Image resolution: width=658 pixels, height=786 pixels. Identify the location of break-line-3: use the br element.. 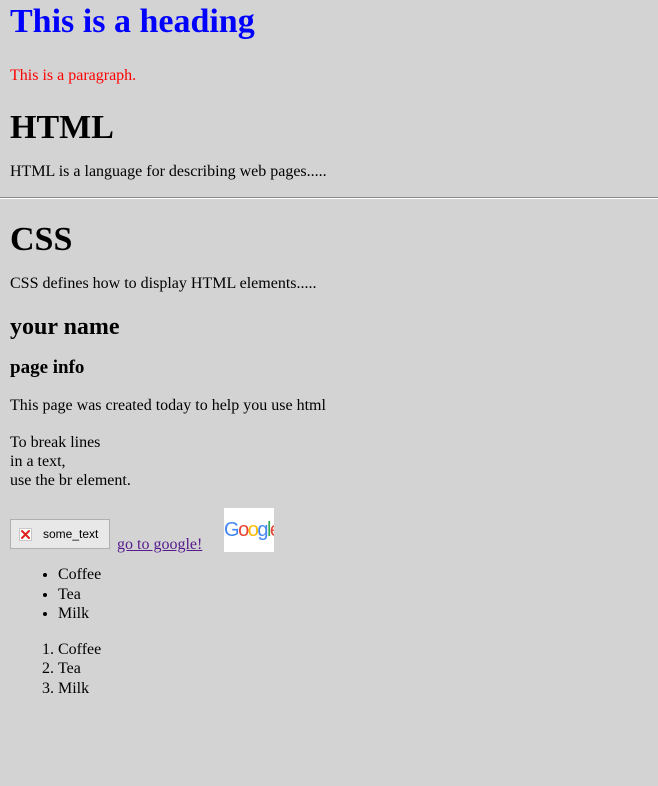
(70, 480).